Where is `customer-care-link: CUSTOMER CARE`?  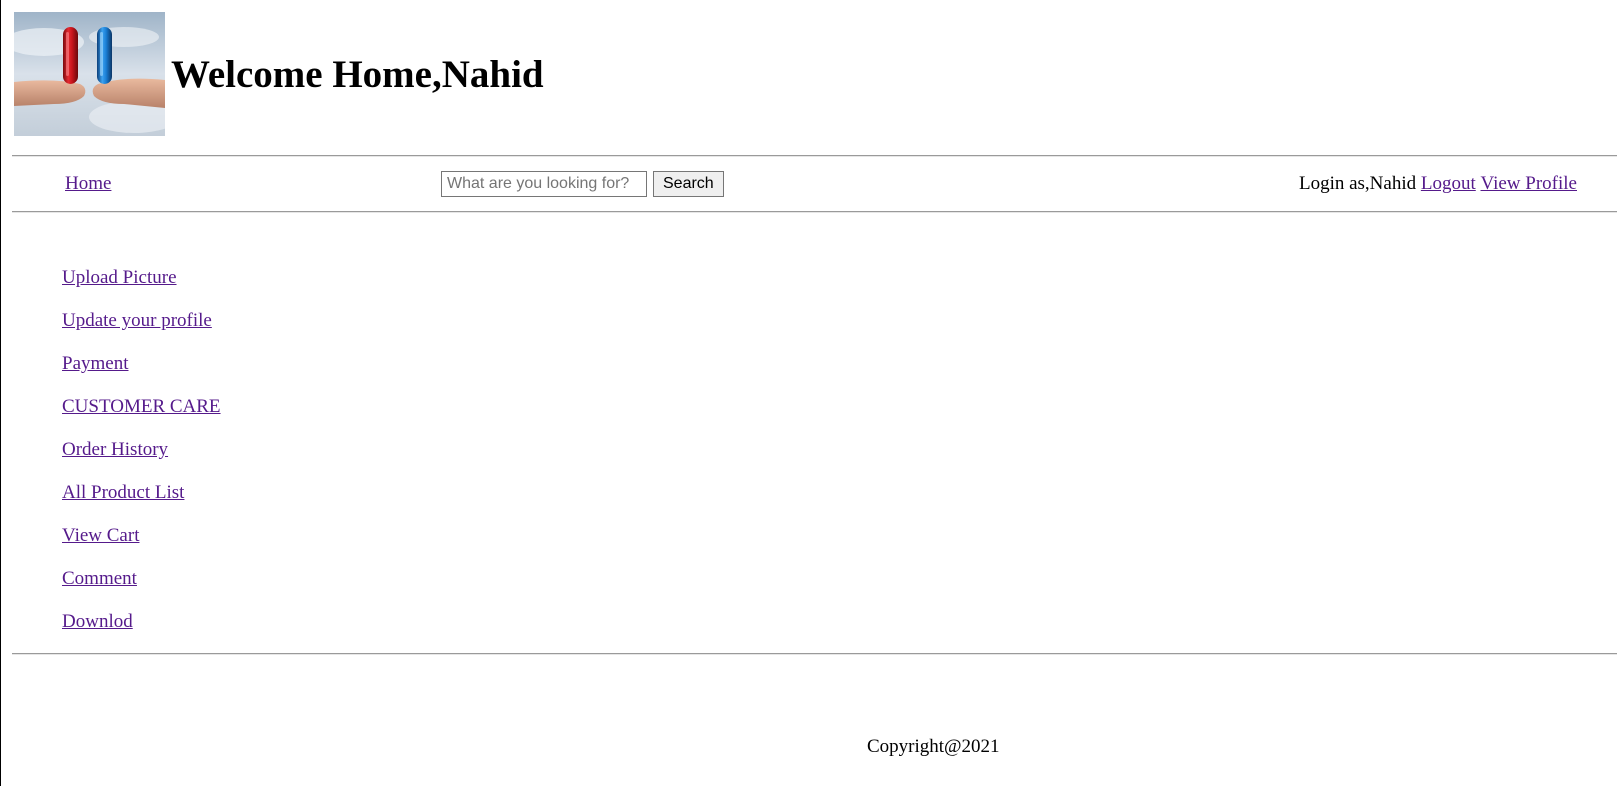
customer-care-link: CUSTOMER CARE is located at coordinates (141, 406).